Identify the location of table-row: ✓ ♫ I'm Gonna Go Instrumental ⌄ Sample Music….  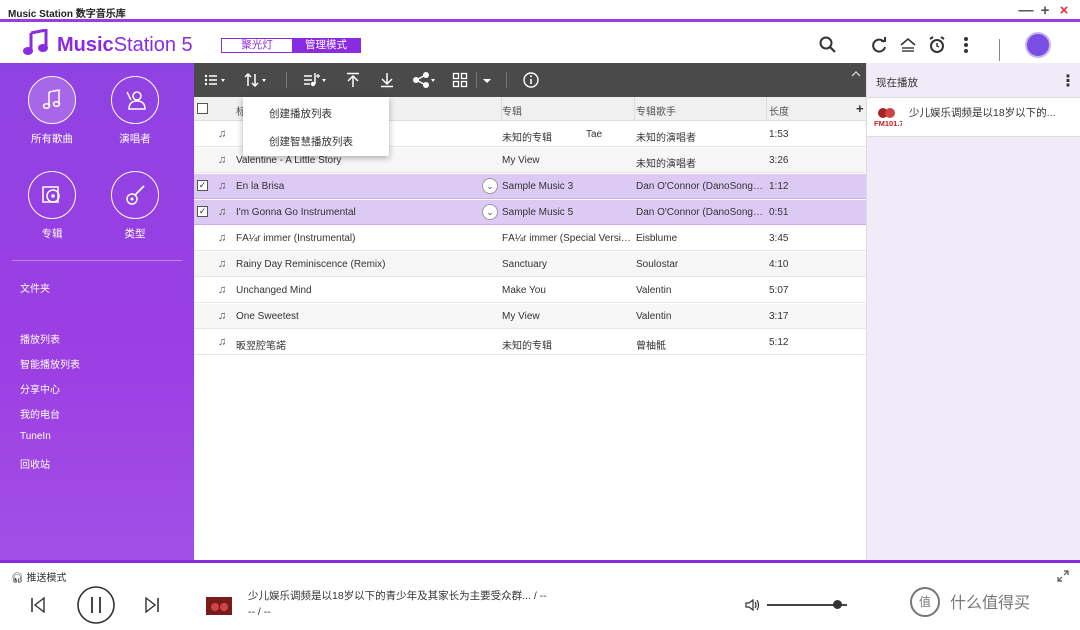
(530, 212).